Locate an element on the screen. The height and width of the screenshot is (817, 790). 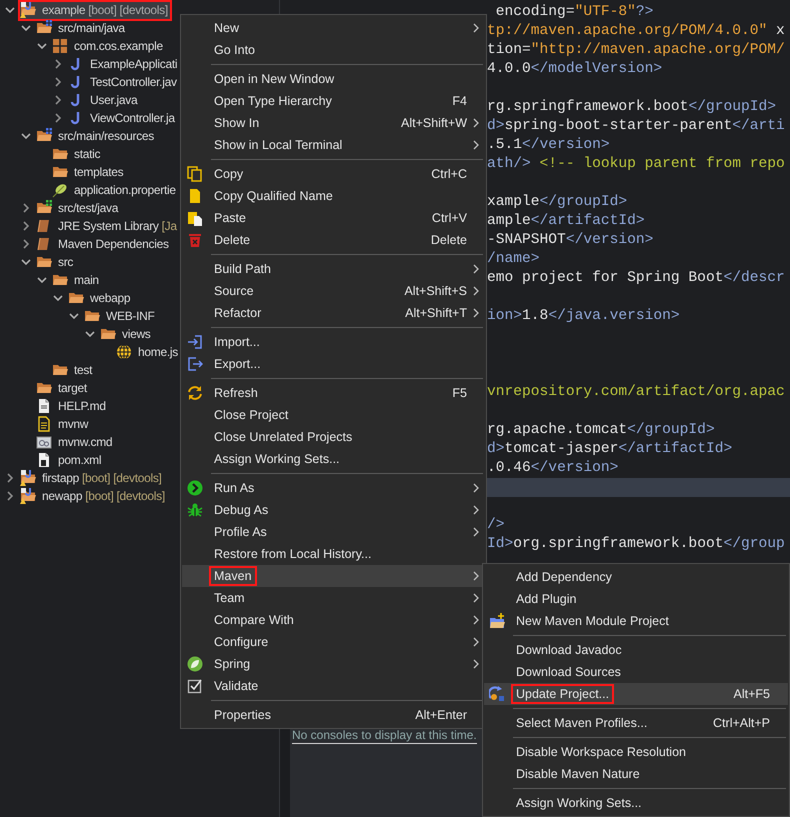
tree-item: mvnw.cmd is located at coordinates (75, 442).